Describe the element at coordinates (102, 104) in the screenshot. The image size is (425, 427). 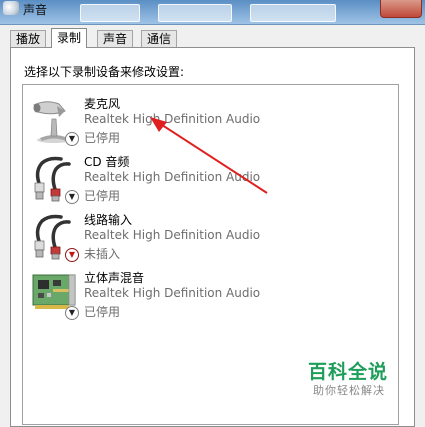
I see `device-name: 麦克风` at that location.